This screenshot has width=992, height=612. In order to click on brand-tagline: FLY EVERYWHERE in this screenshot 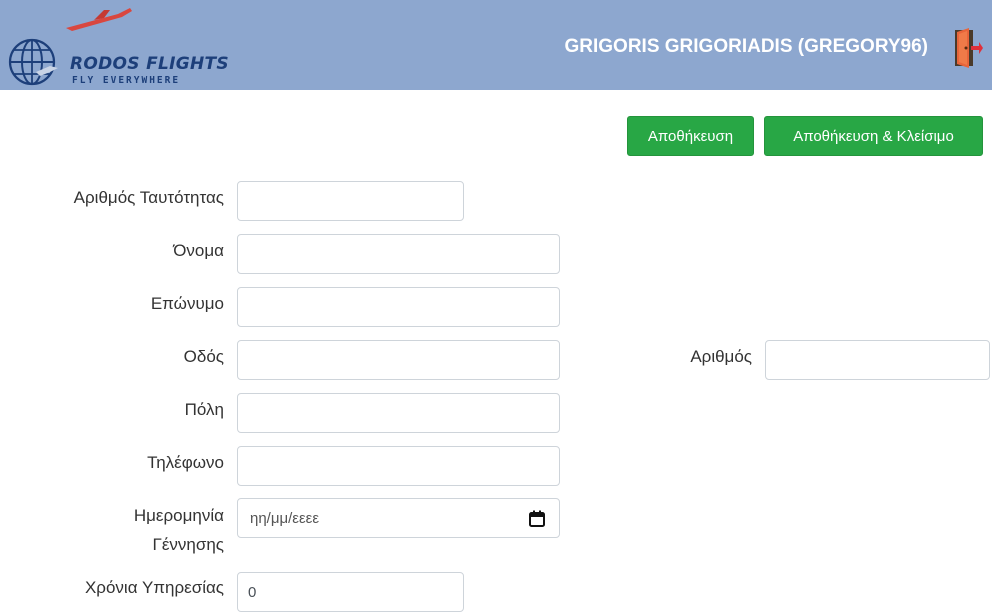, I will do `click(126, 80)`.